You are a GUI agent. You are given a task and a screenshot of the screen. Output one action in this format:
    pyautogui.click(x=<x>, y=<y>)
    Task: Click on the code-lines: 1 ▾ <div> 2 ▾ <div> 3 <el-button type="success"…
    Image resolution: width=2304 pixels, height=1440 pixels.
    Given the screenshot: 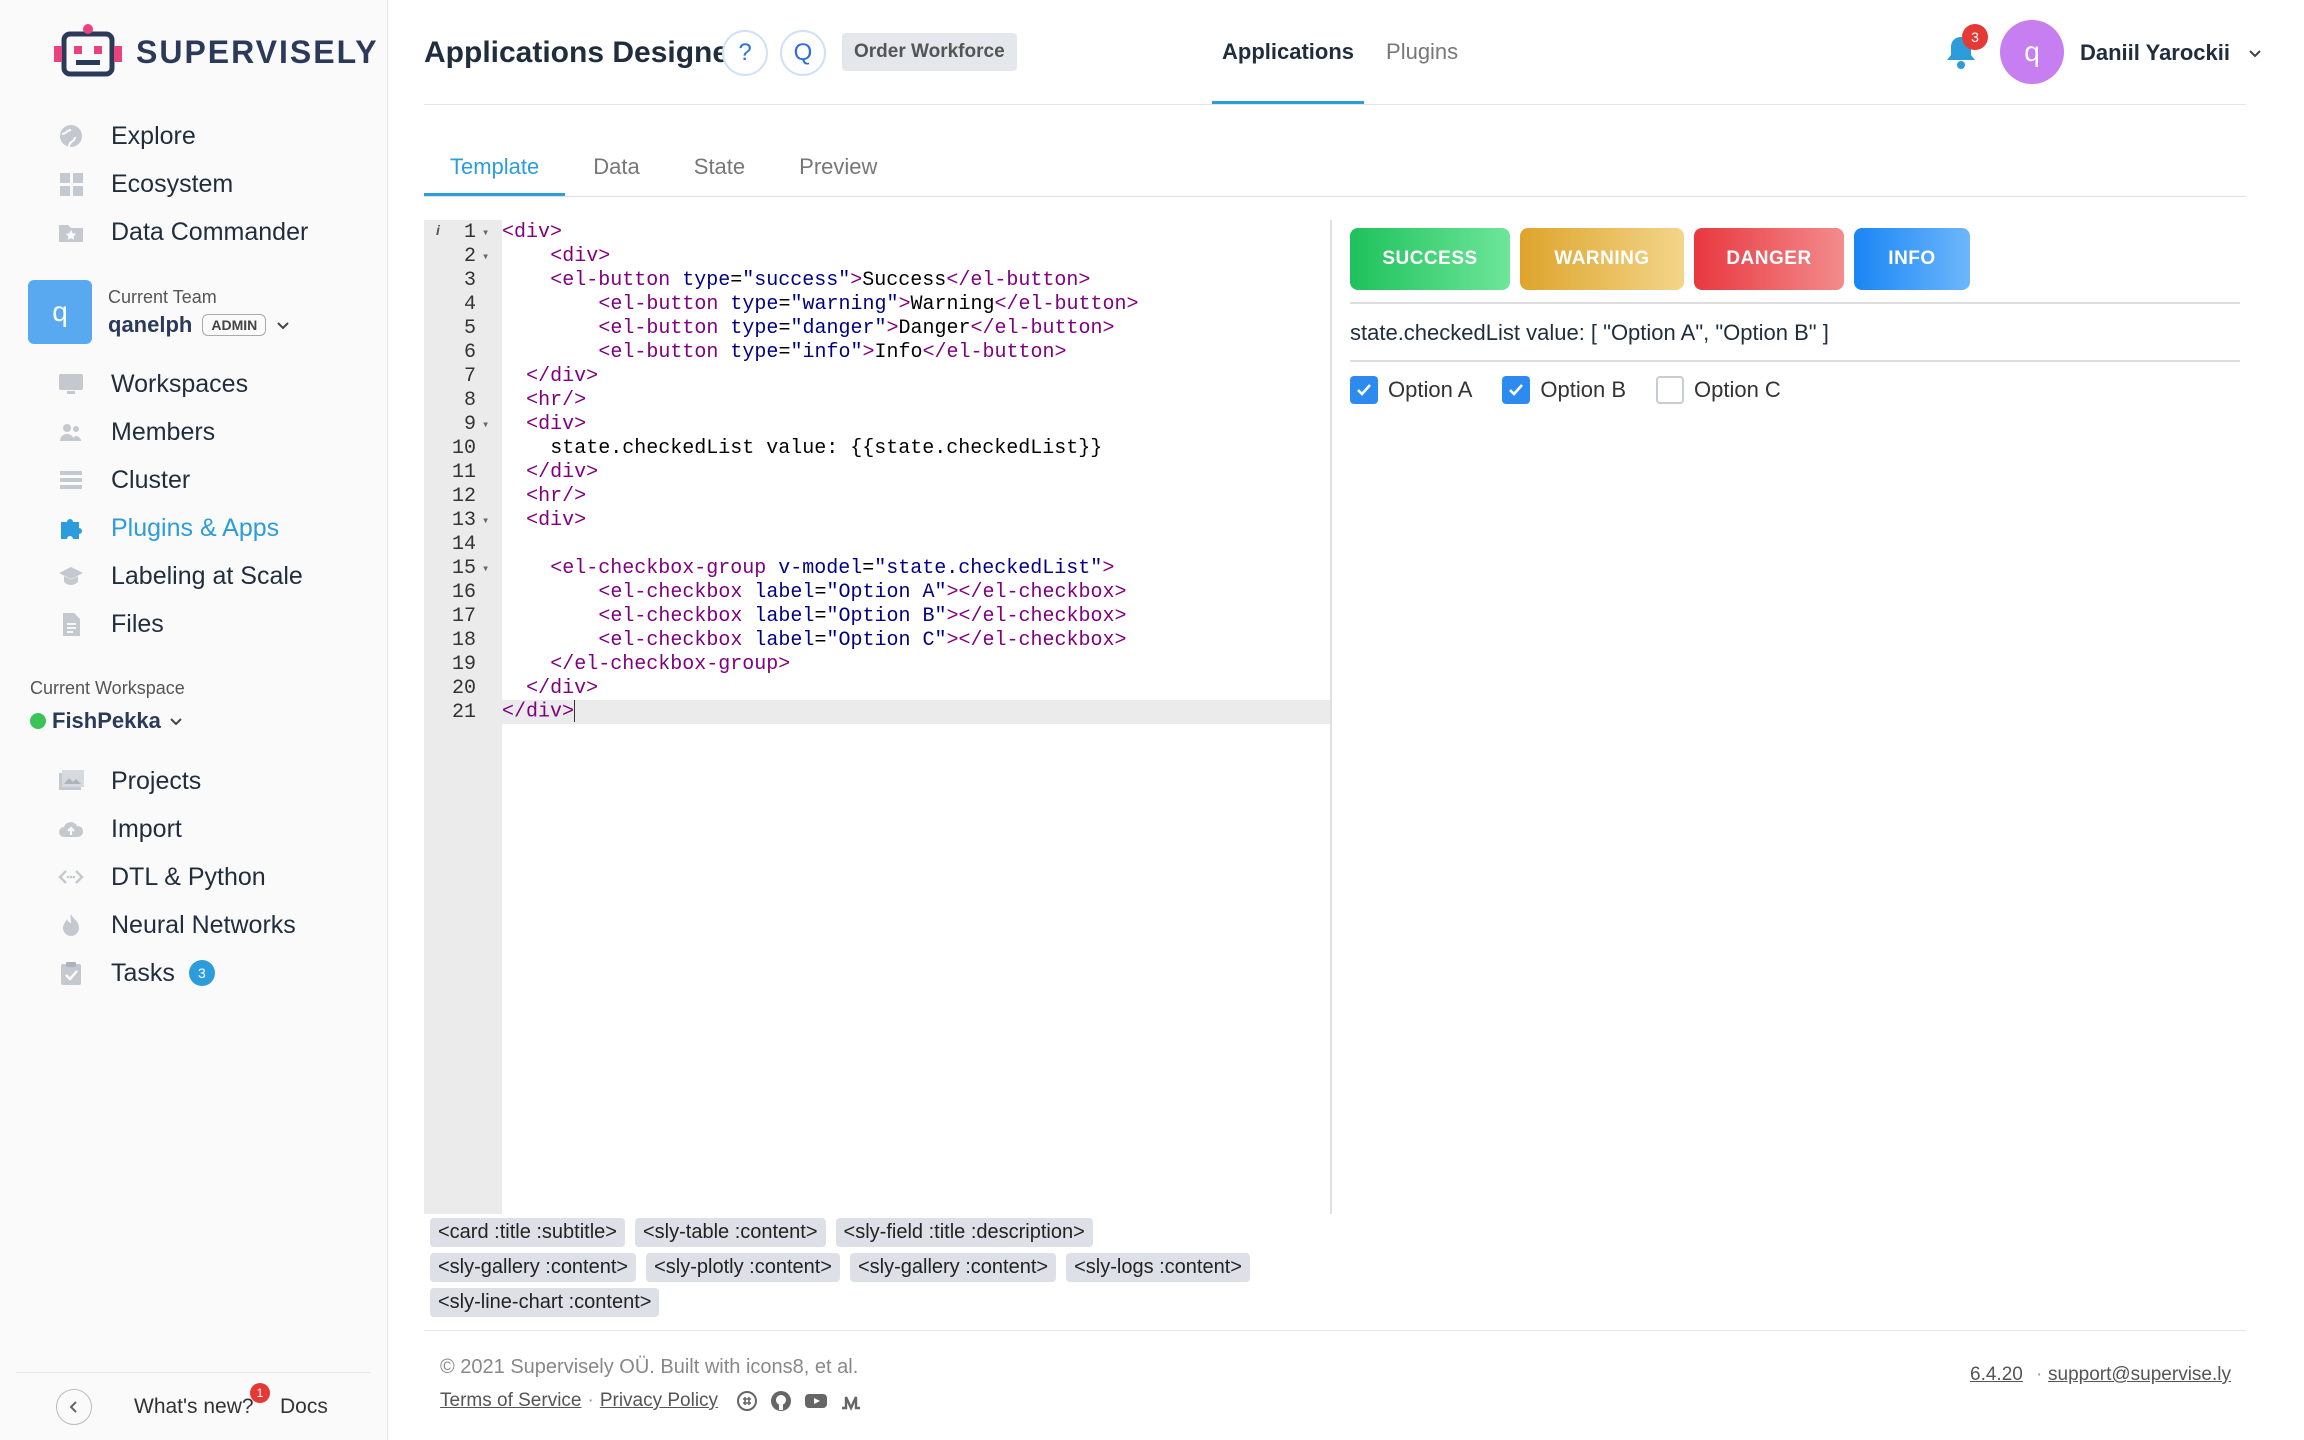 What is the action you would take?
    pyautogui.click(x=877, y=472)
    